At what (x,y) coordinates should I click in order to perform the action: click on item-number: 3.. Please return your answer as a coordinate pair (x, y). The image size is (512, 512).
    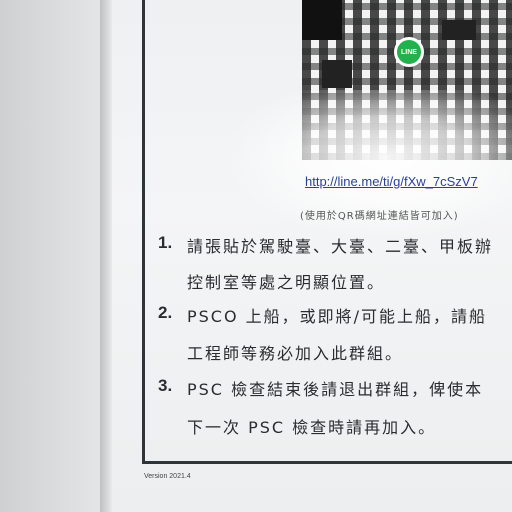
    Looking at the image, I should click on (165, 385).